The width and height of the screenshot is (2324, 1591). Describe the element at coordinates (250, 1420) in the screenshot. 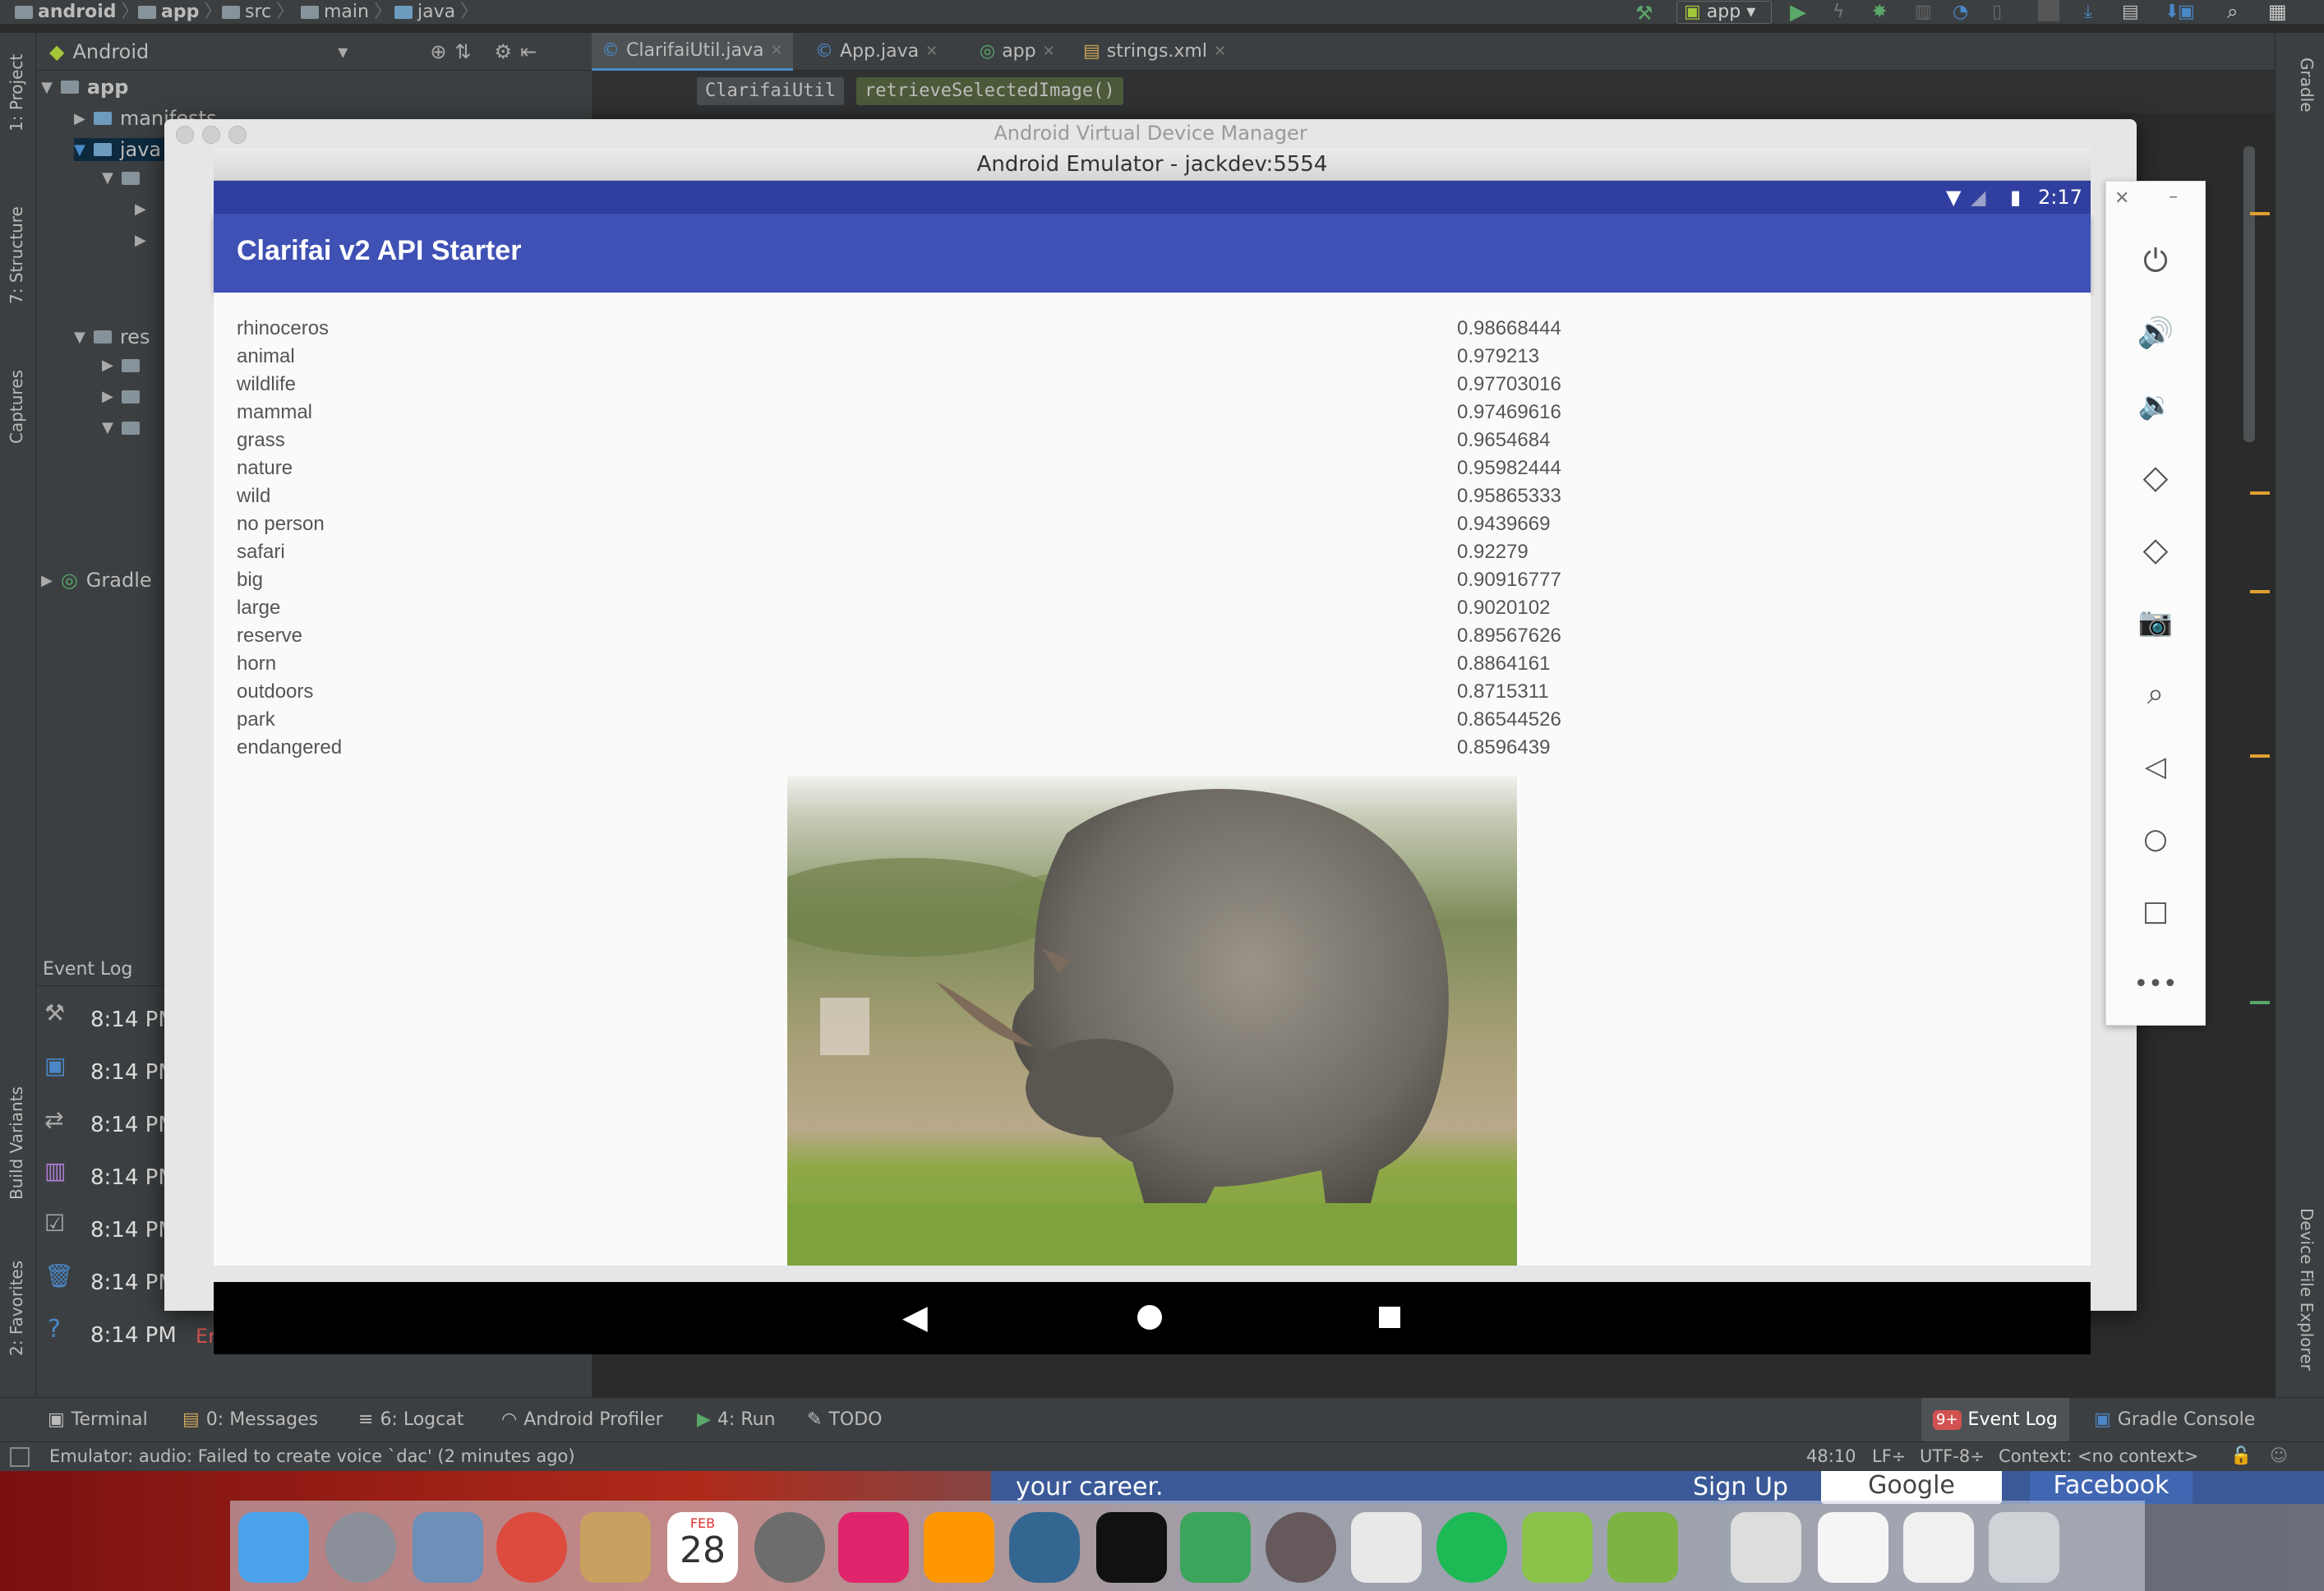

I see `tool-messages: ▤ 0: Messages` at that location.